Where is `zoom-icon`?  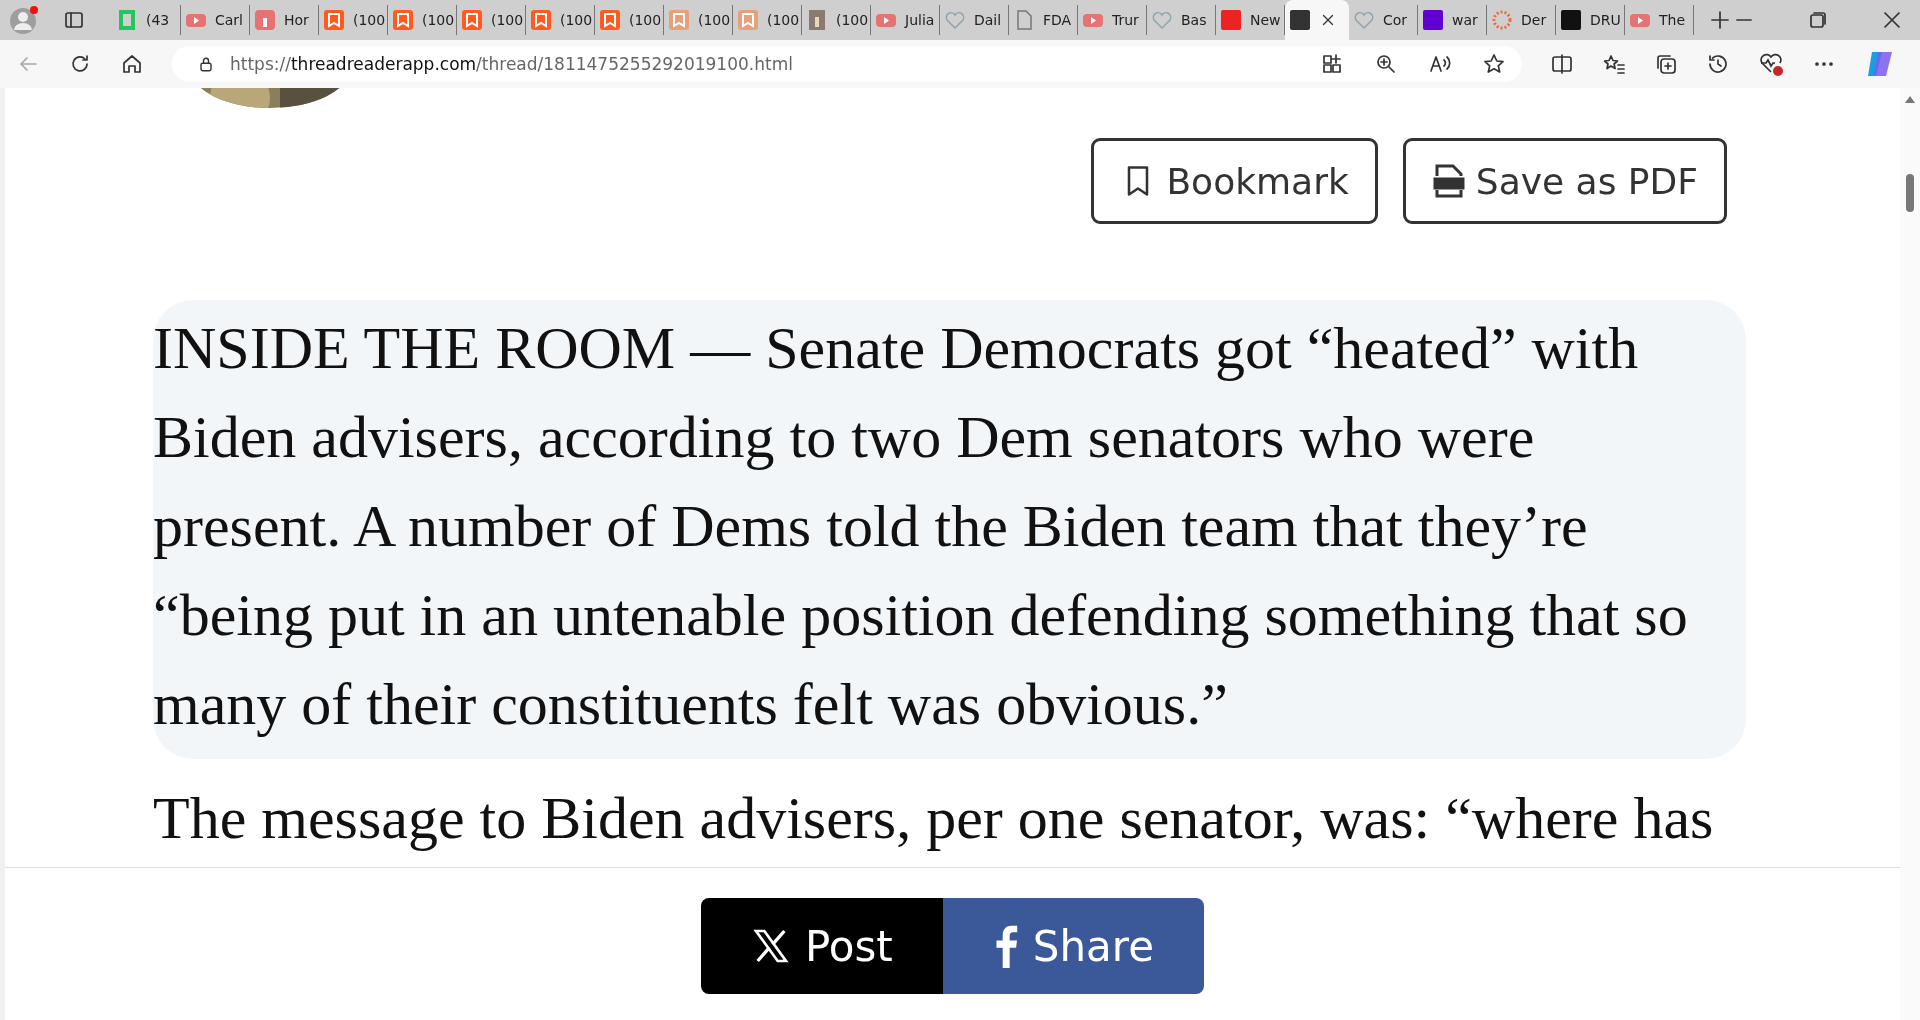
zoom-icon is located at coordinates (1386, 64).